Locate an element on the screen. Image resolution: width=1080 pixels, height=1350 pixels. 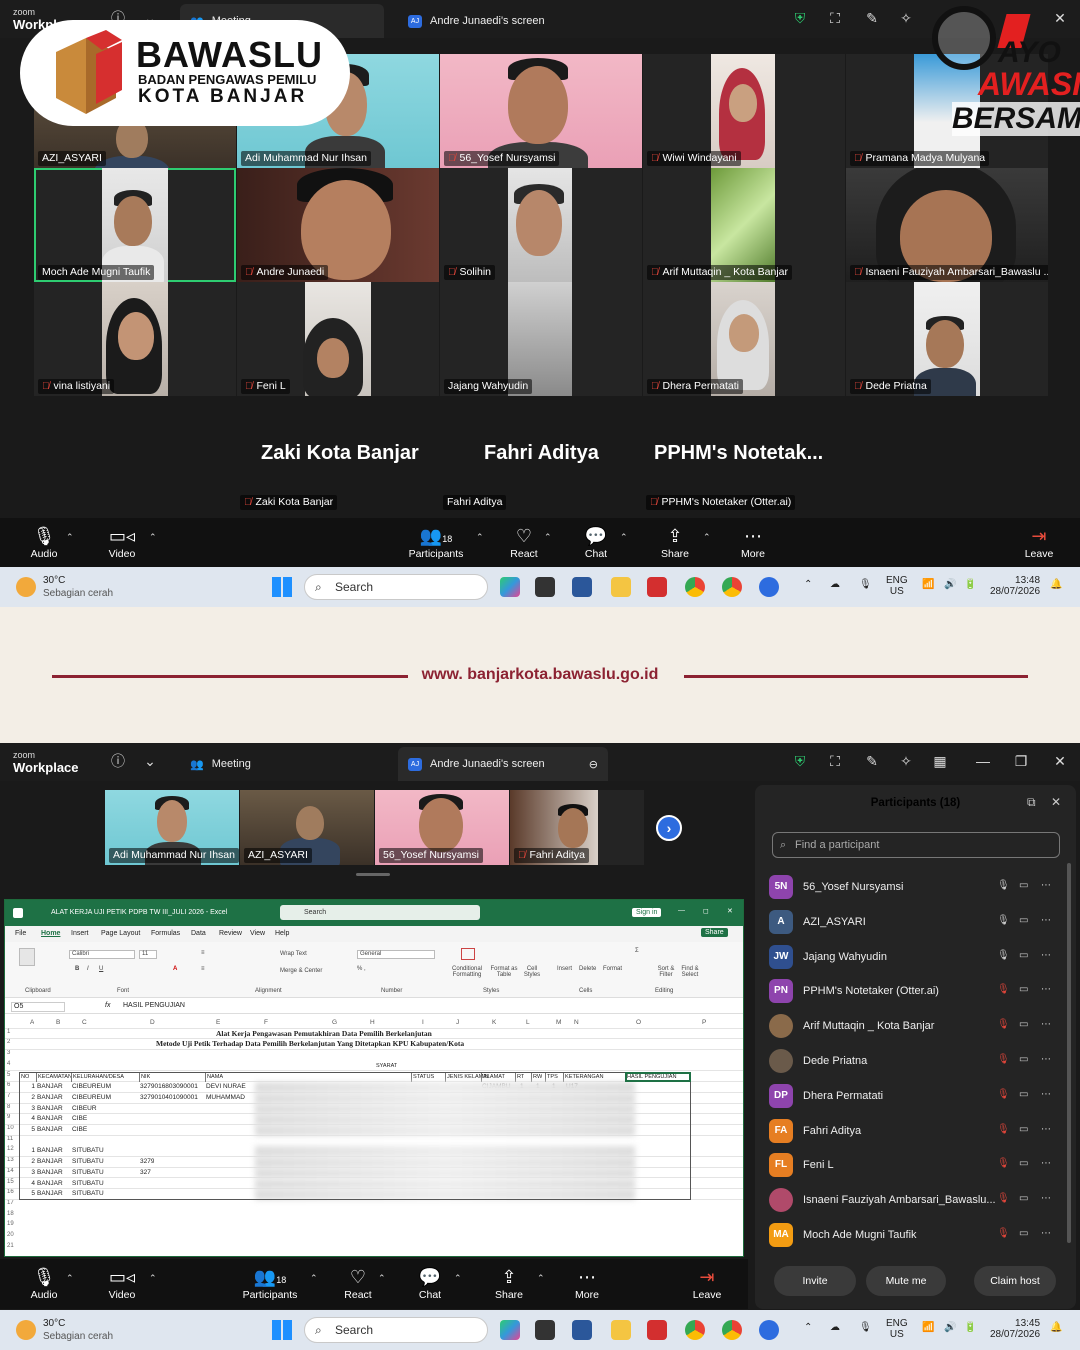
merge-center-button: Merge & Center is located at coordinates (301, 971).